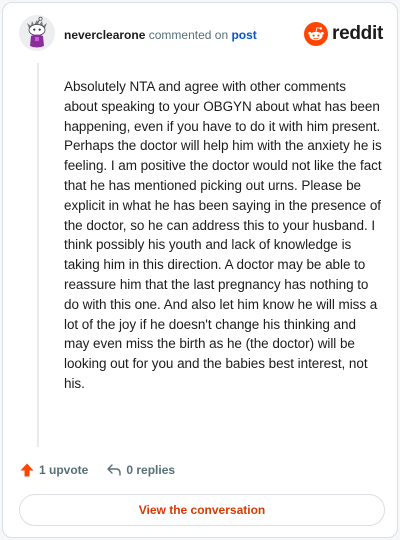  I want to click on replies-button: 0 replies, so click(140, 470).